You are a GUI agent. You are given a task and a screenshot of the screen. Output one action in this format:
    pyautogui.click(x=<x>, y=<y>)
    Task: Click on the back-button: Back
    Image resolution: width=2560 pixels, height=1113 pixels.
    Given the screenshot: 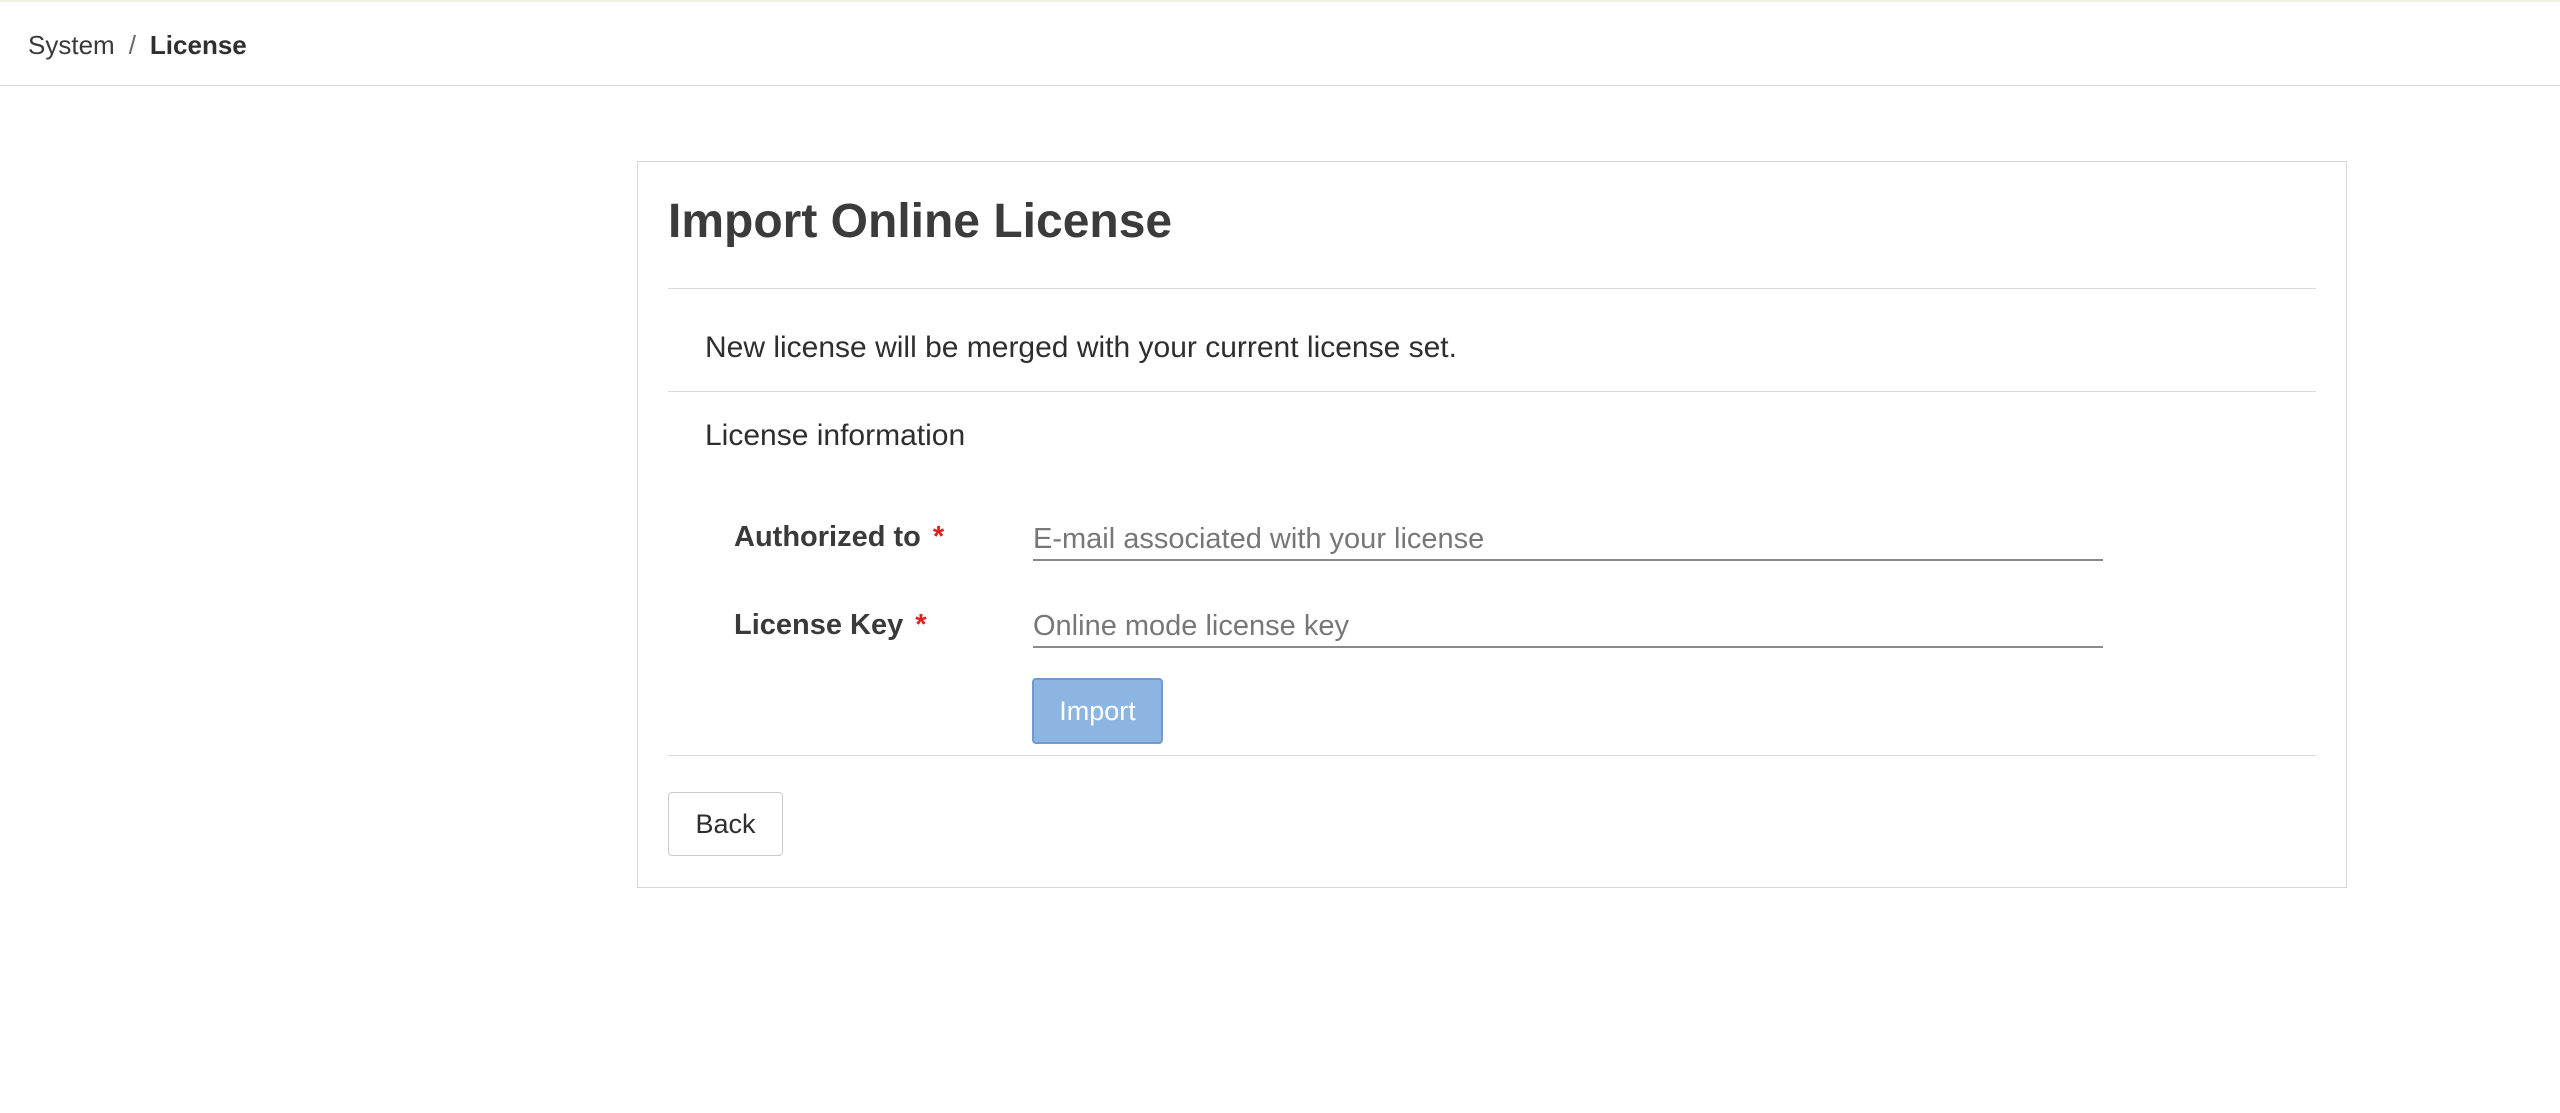 What is the action you would take?
    pyautogui.click(x=725, y=824)
    